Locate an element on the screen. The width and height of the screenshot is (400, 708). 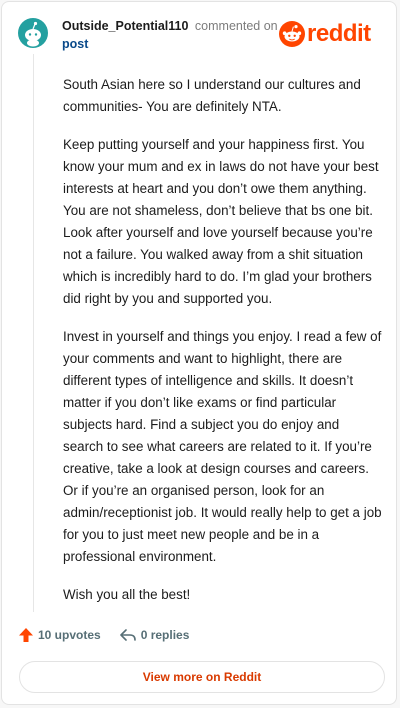
reply-count: 0 replies is located at coordinates (165, 635).